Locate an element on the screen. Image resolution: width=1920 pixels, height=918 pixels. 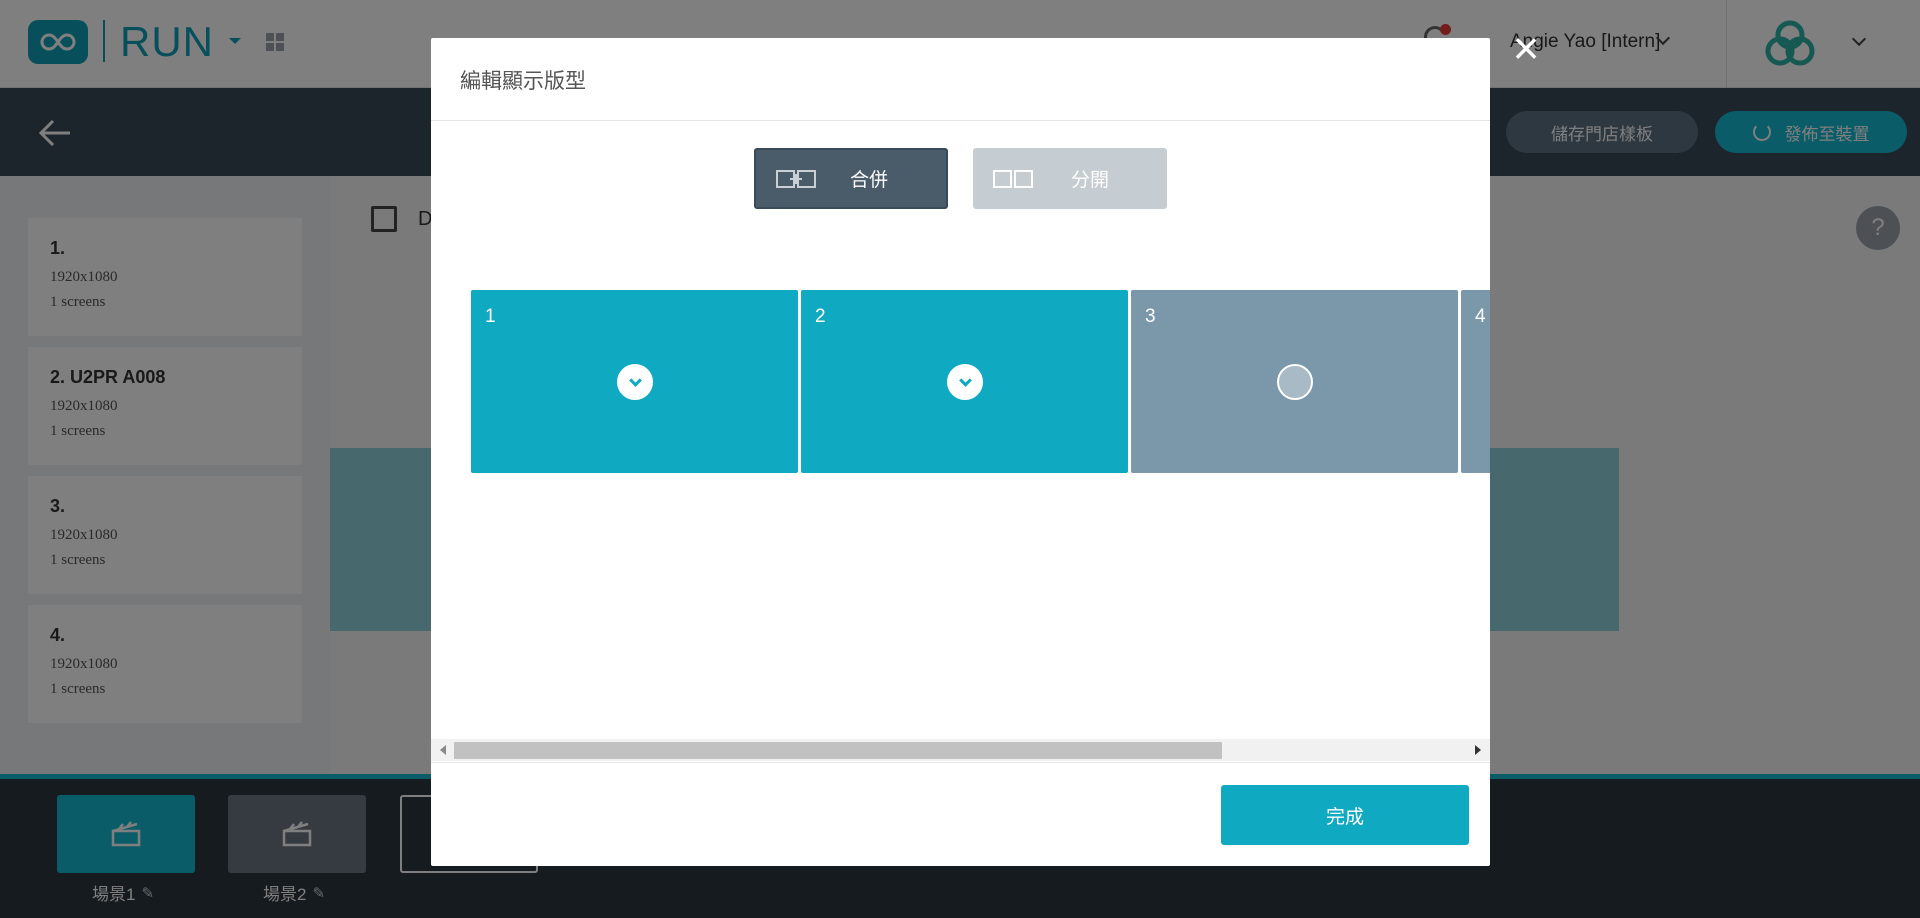
screen-cell: 2 is located at coordinates (964, 381).